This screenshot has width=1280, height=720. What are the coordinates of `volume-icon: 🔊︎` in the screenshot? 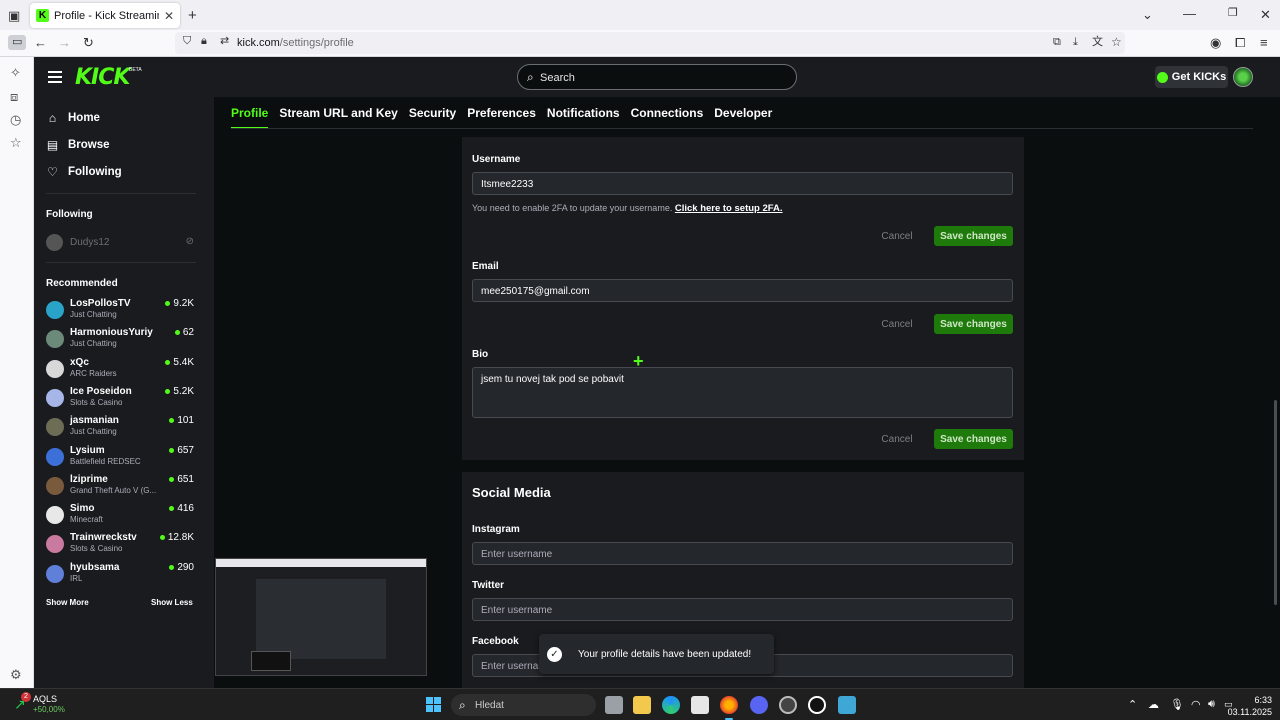 It's located at (1211, 704).